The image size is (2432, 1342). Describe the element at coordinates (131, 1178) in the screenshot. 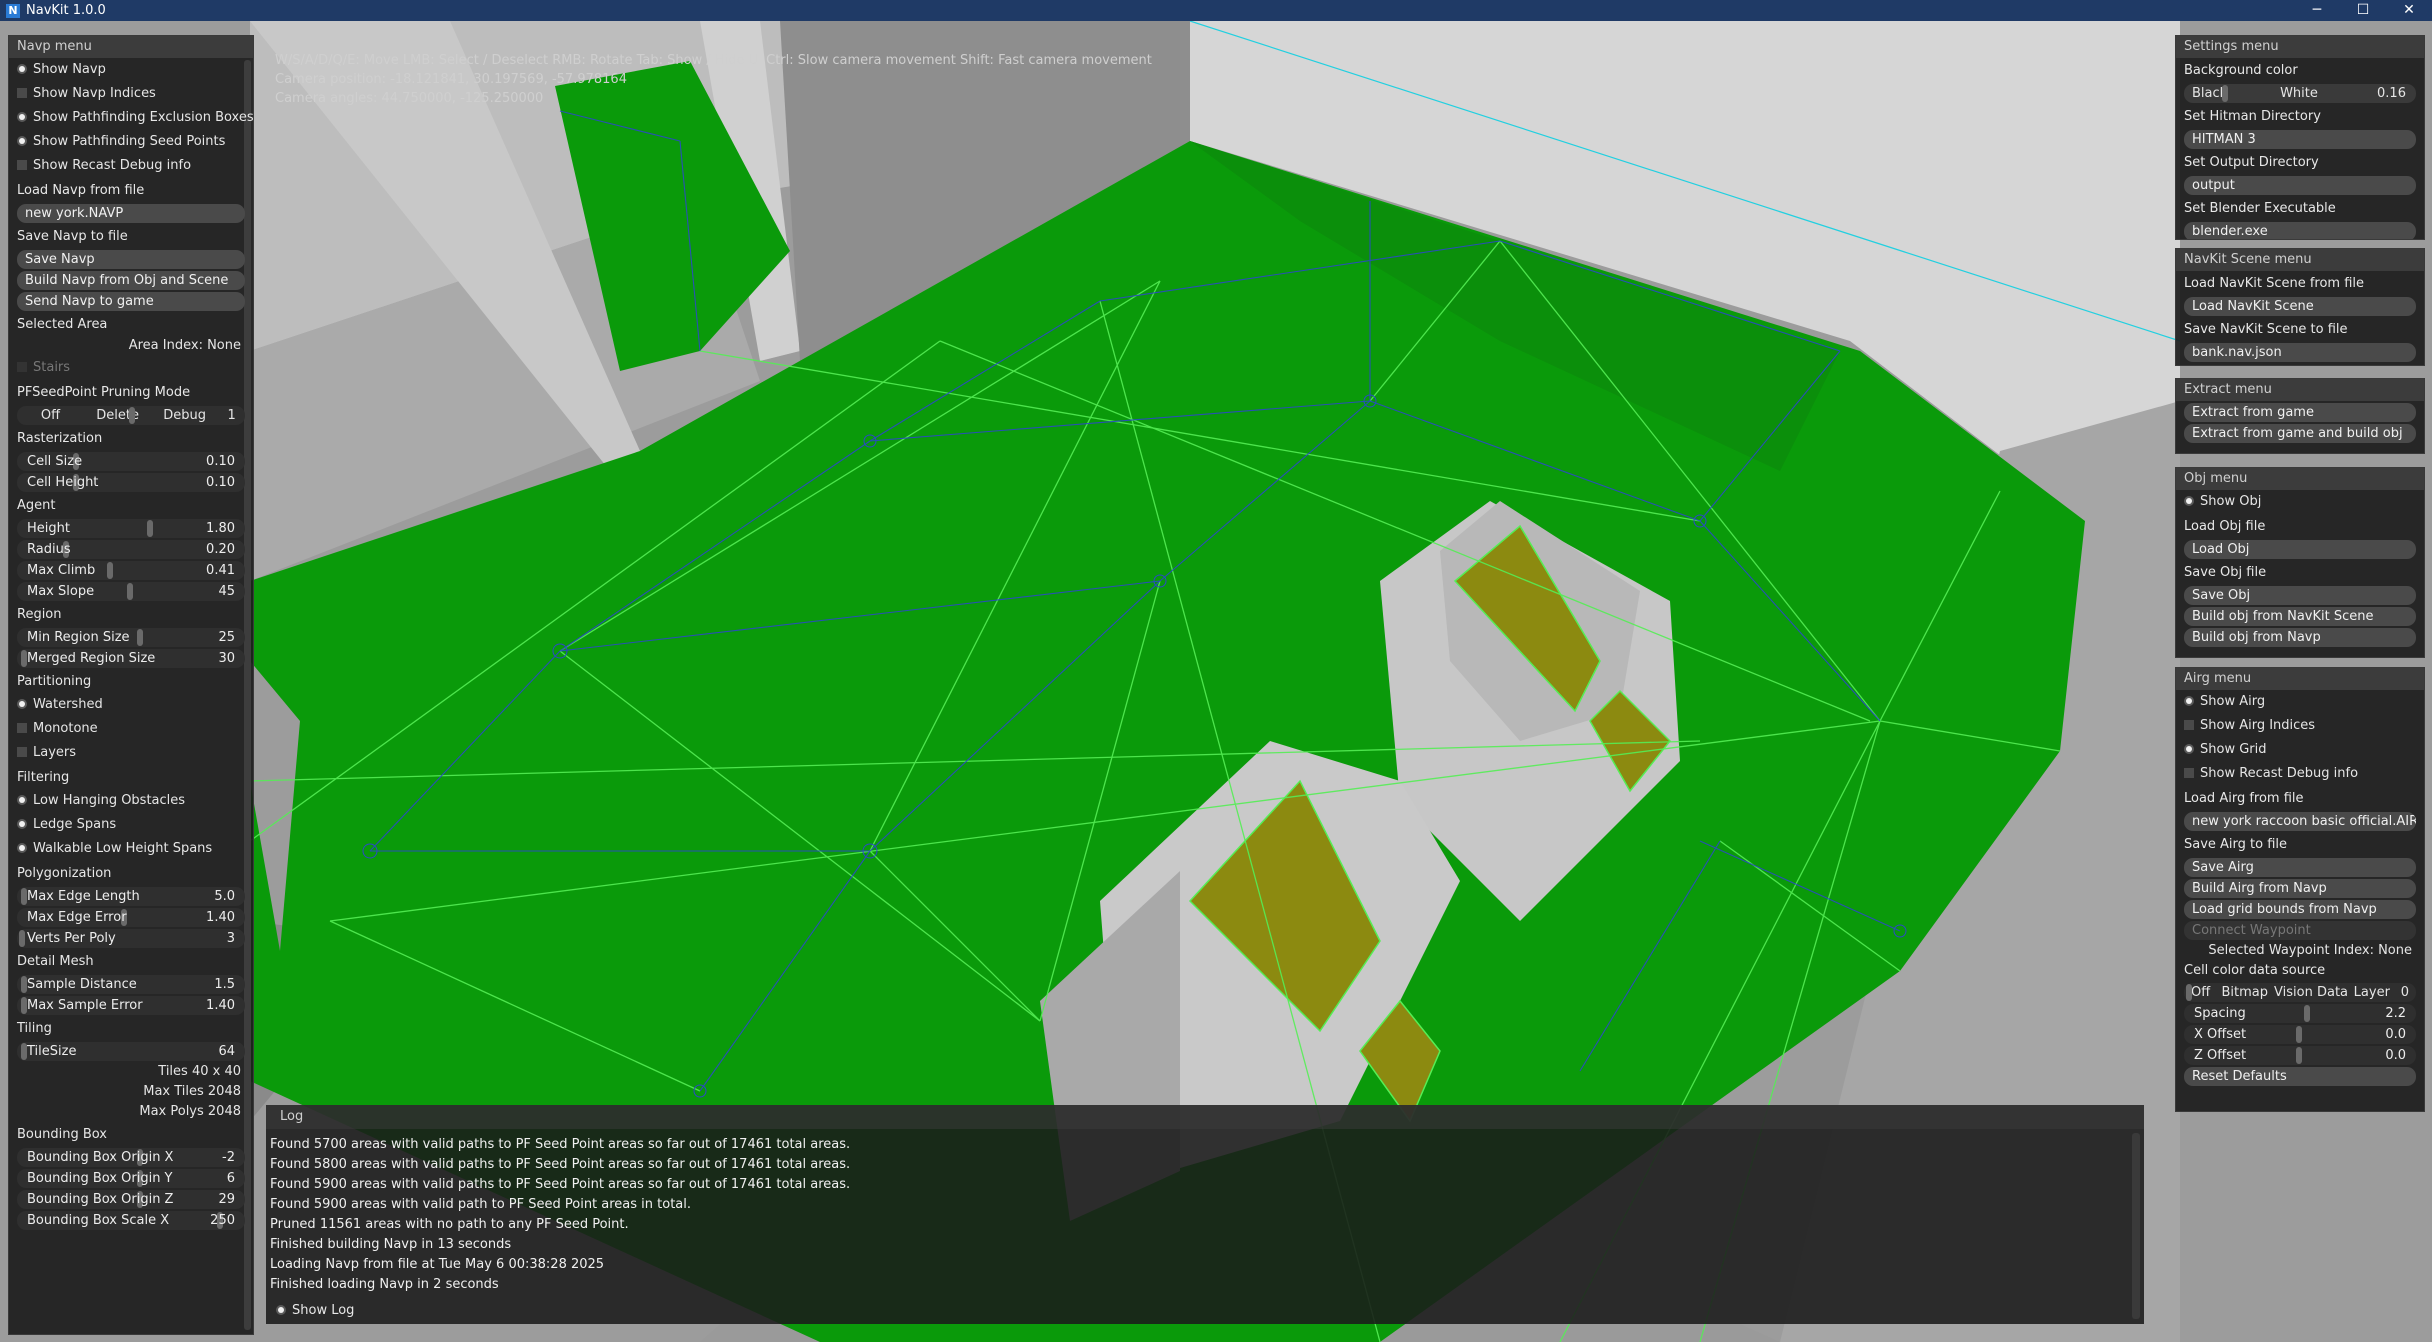

I see `bb-origin-y-slider: Bounding Box Origin Y 6` at that location.